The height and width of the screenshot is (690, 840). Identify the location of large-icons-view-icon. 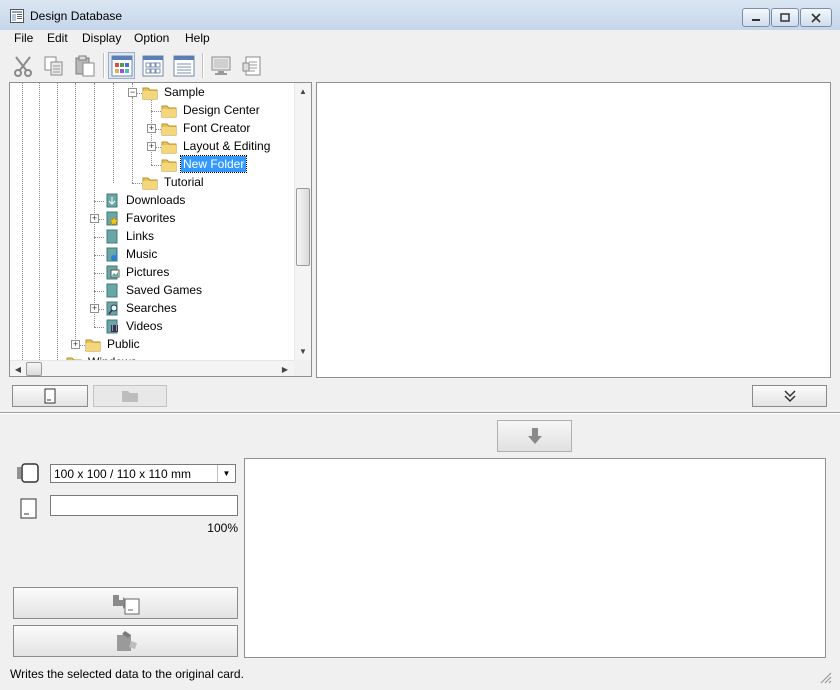
(121, 65).